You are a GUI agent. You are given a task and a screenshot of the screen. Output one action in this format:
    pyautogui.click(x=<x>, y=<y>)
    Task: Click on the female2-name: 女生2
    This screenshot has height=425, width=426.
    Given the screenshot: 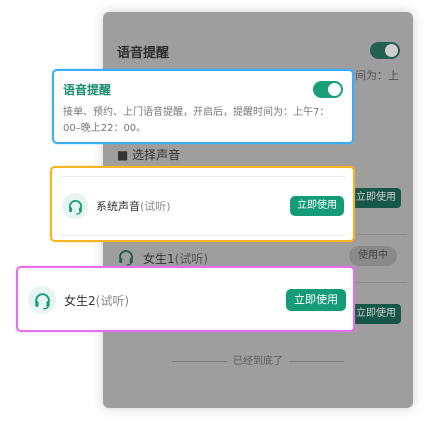 What is the action you would take?
    pyautogui.click(x=80, y=300)
    